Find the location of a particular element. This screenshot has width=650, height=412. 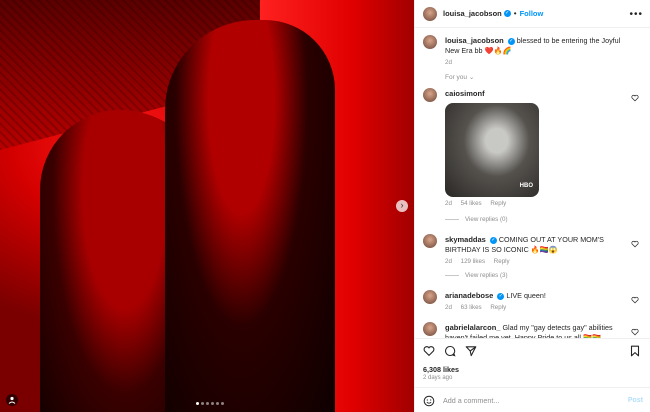

comment-meta: 2d 54 likes Reply is located at coordinates (540, 204).